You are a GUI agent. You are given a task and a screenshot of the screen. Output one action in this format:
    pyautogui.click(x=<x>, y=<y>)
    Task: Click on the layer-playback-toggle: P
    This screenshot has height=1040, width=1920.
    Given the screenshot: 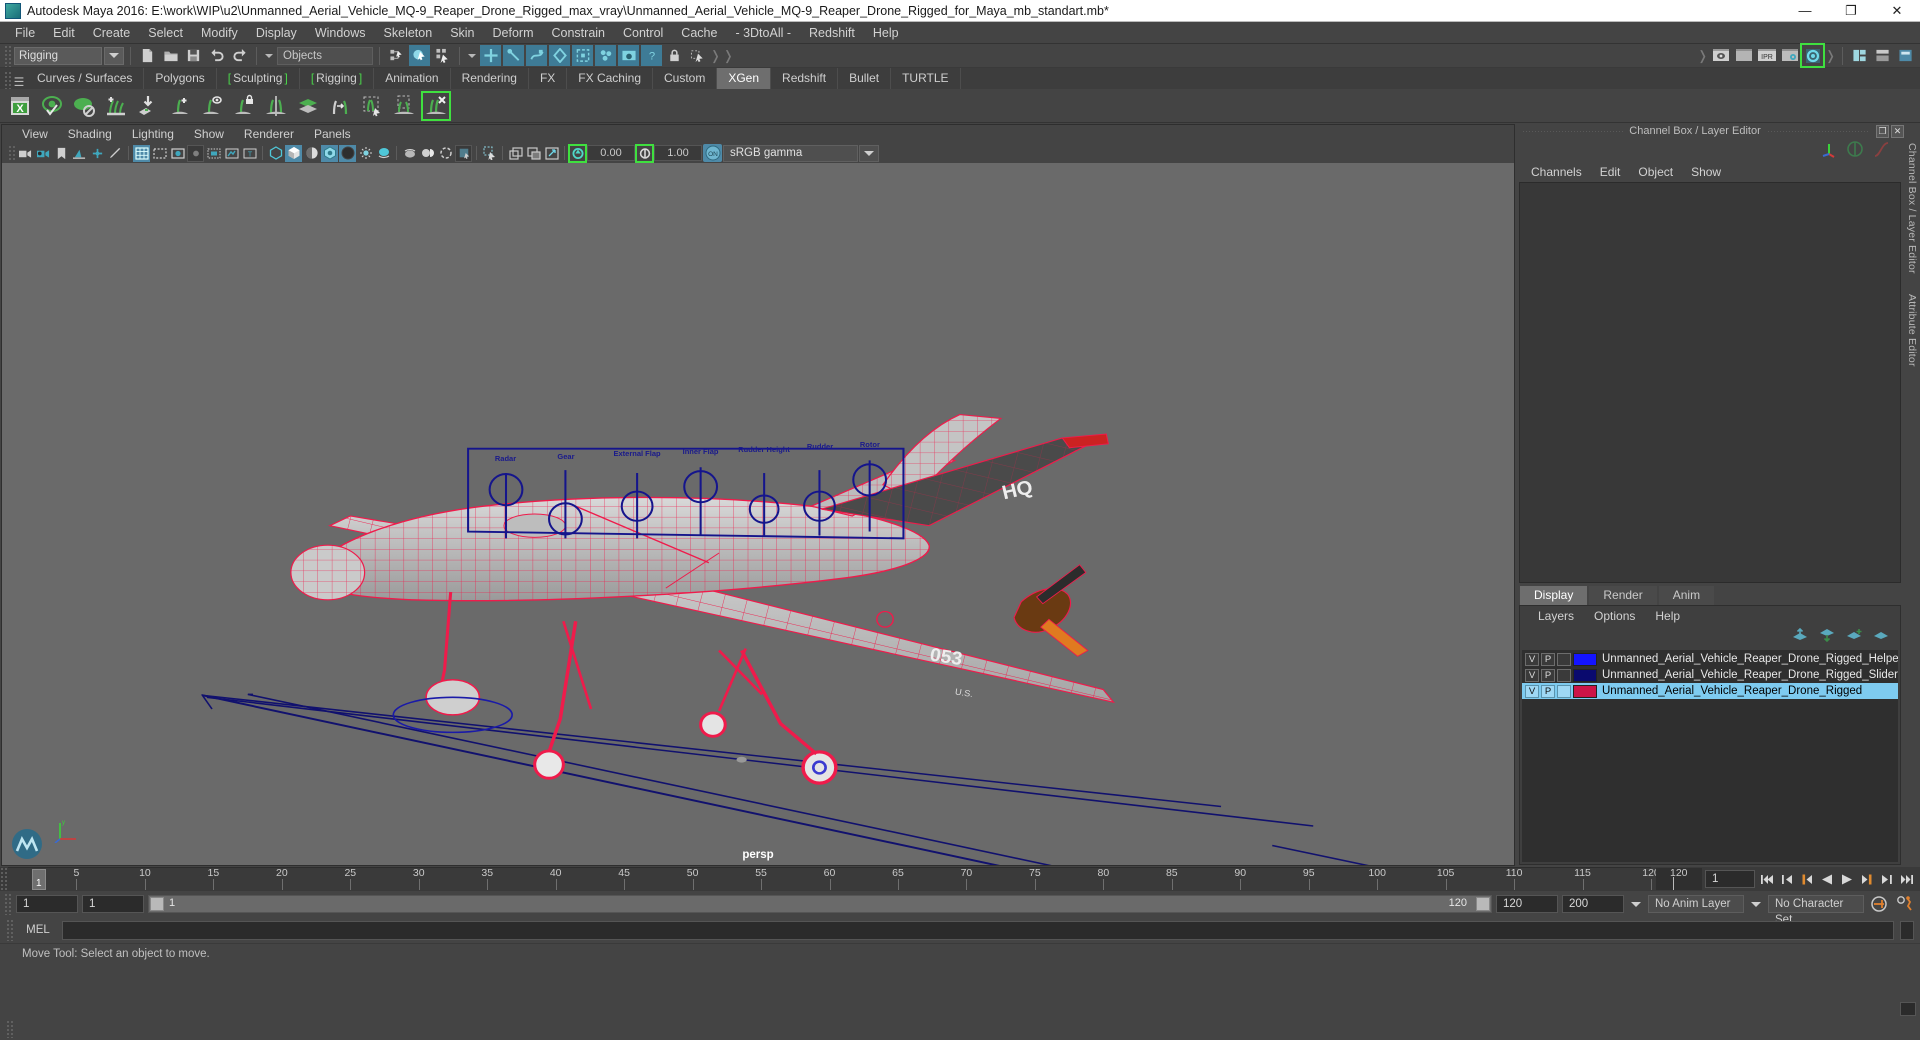 What is the action you would take?
    pyautogui.click(x=1548, y=691)
    